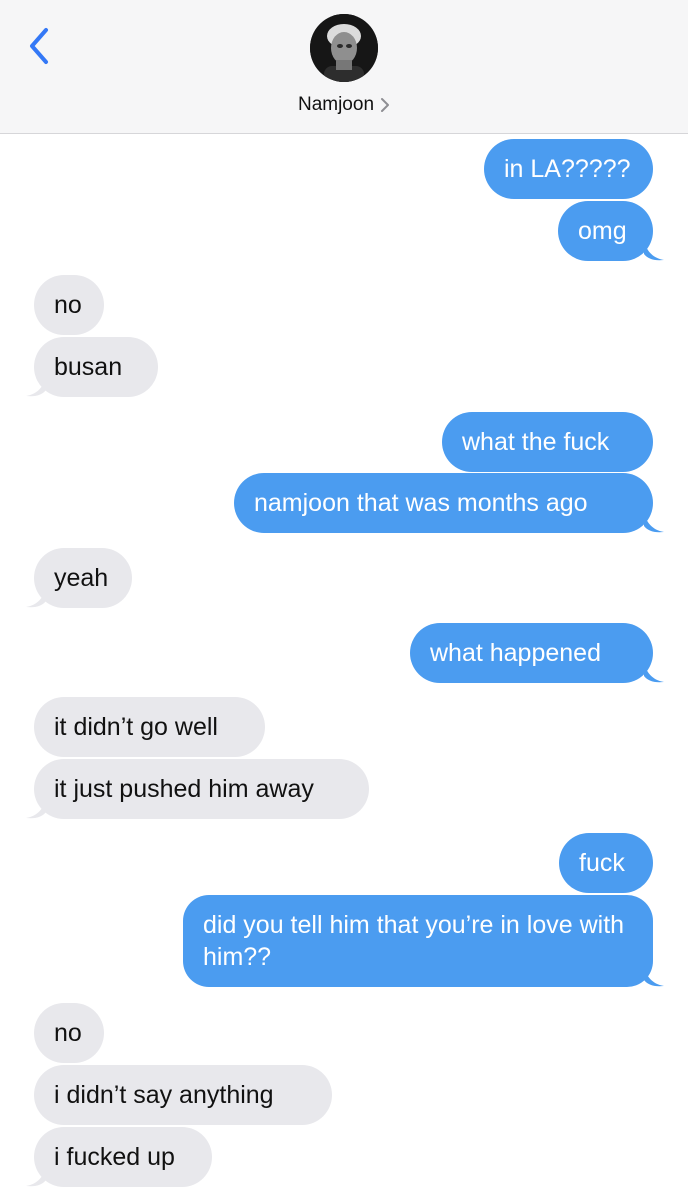 This screenshot has height=1200, width=688. Describe the element at coordinates (183, 1095) in the screenshot. I see `received-message: i didn’t say anything` at that location.